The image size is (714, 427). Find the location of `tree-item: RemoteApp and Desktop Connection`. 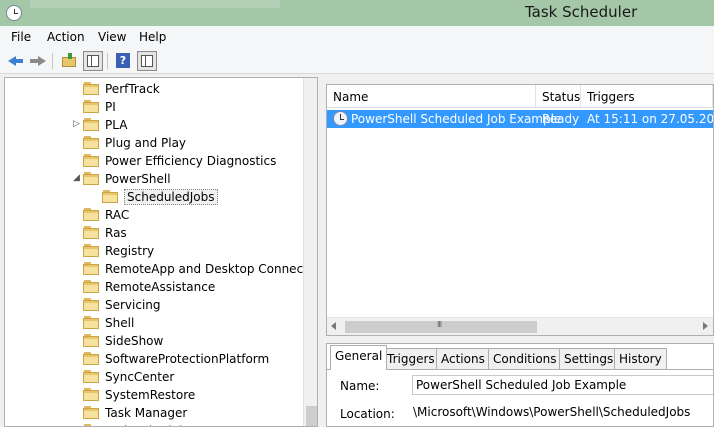

tree-item: RemoteApp and Desktop Connection is located at coordinates (161, 269).